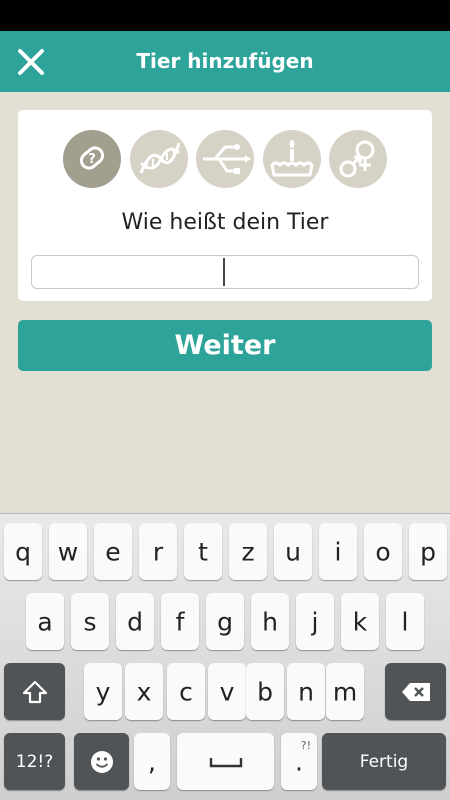 The height and width of the screenshot is (800, 450). What do you see at coordinates (428, 551) in the screenshot?
I see `key-p: p` at bounding box center [428, 551].